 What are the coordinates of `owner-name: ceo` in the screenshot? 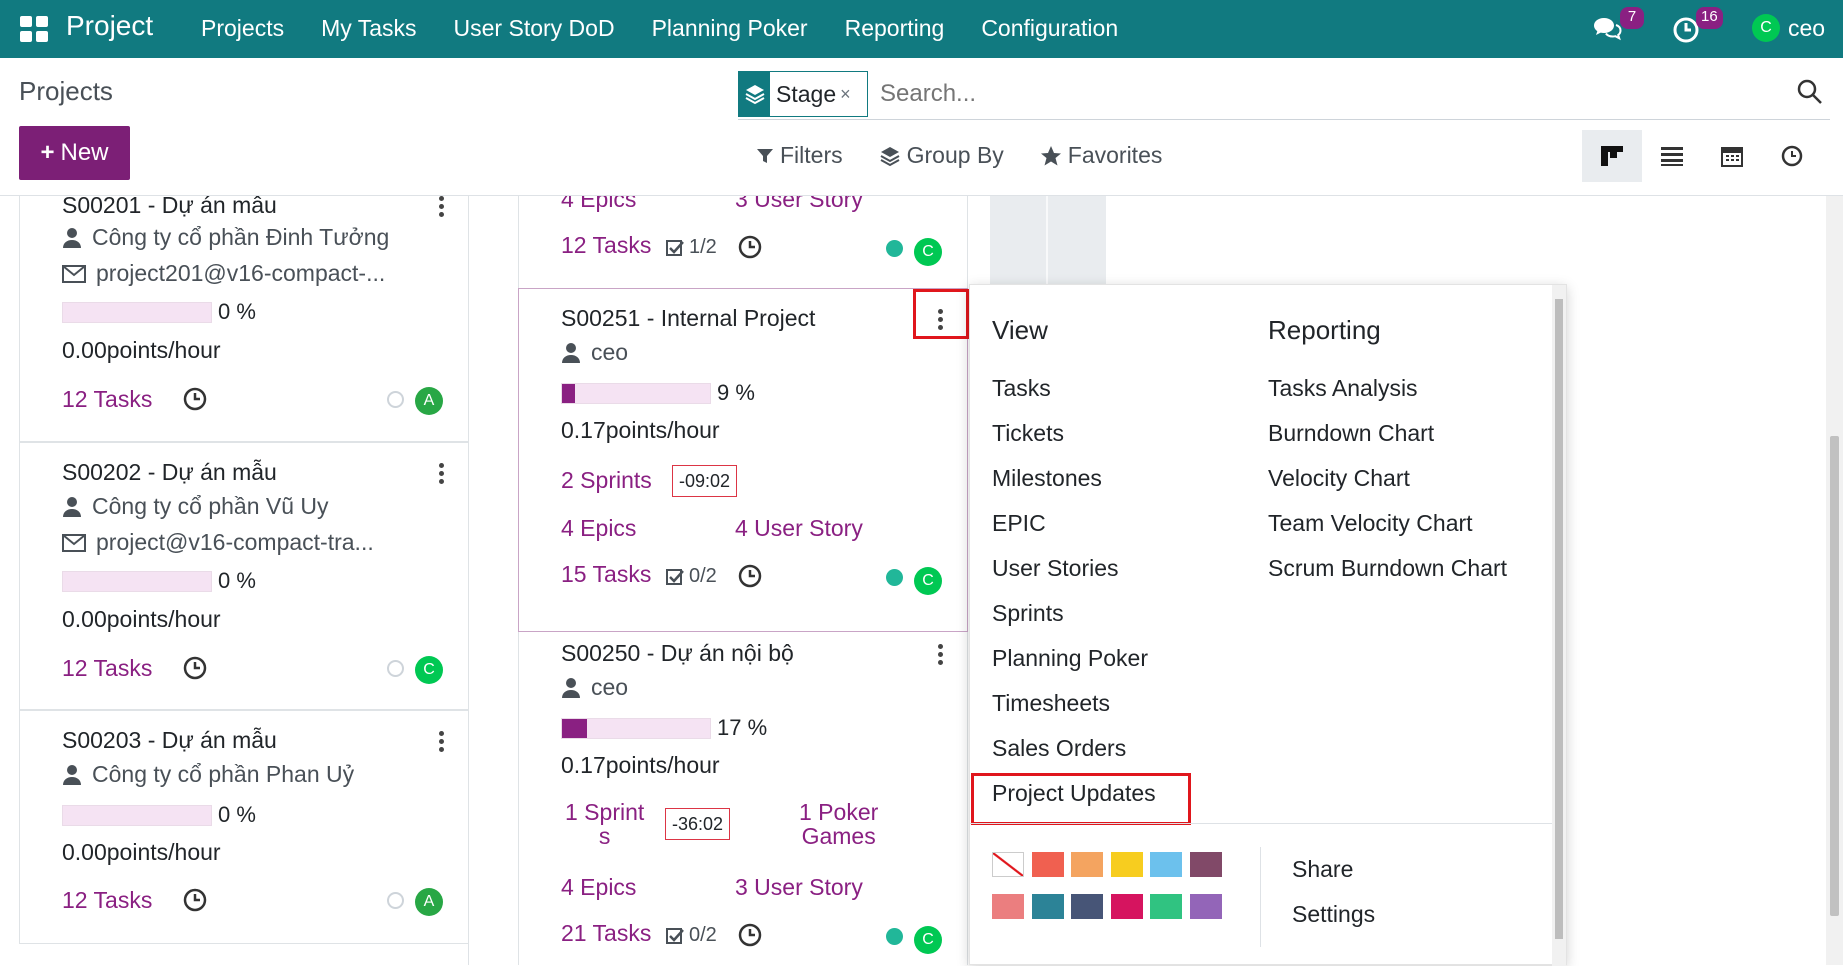 It's located at (610, 352).